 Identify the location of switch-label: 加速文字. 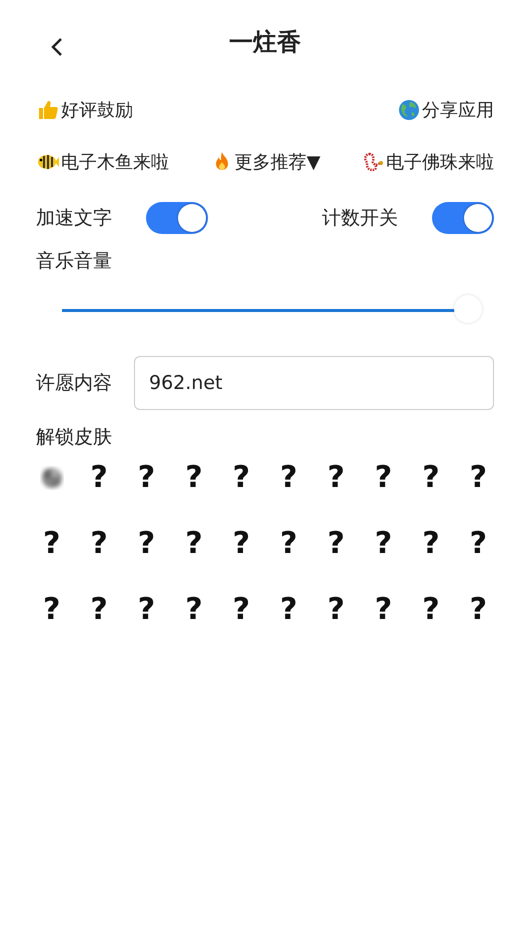
(74, 218).